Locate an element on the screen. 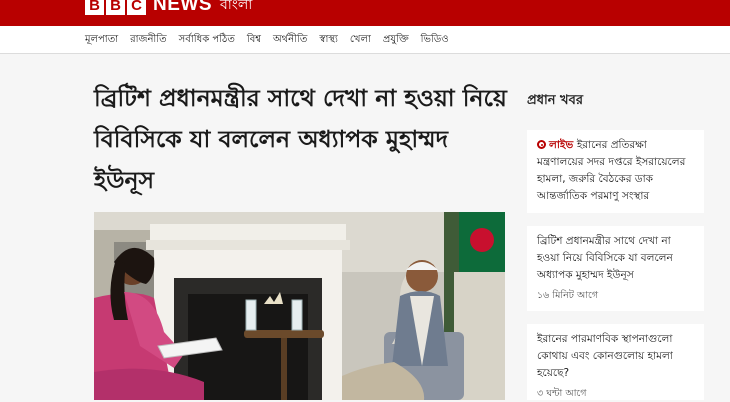 The height and width of the screenshot is (402, 730). top-stories-heading: প্রধান খবর is located at coordinates (555, 100).